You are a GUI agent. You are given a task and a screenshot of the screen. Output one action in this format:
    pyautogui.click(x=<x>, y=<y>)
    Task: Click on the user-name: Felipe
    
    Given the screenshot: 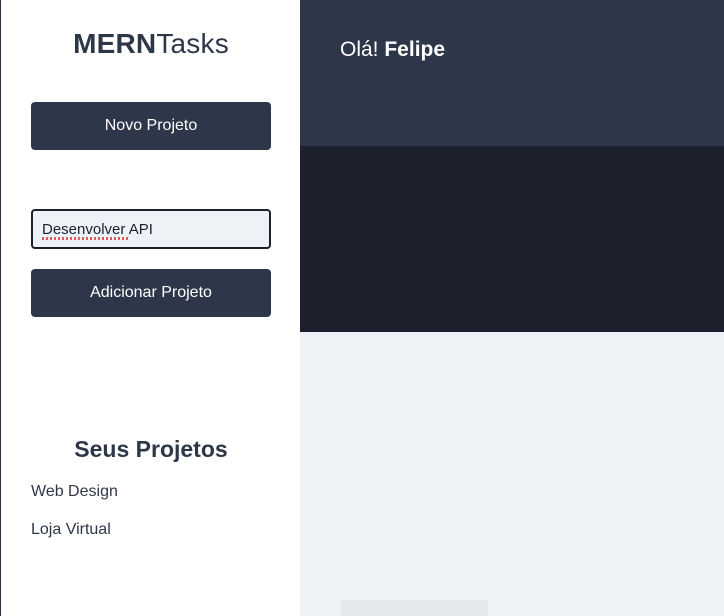 What is the action you would take?
    pyautogui.click(x=415, y=49)
    